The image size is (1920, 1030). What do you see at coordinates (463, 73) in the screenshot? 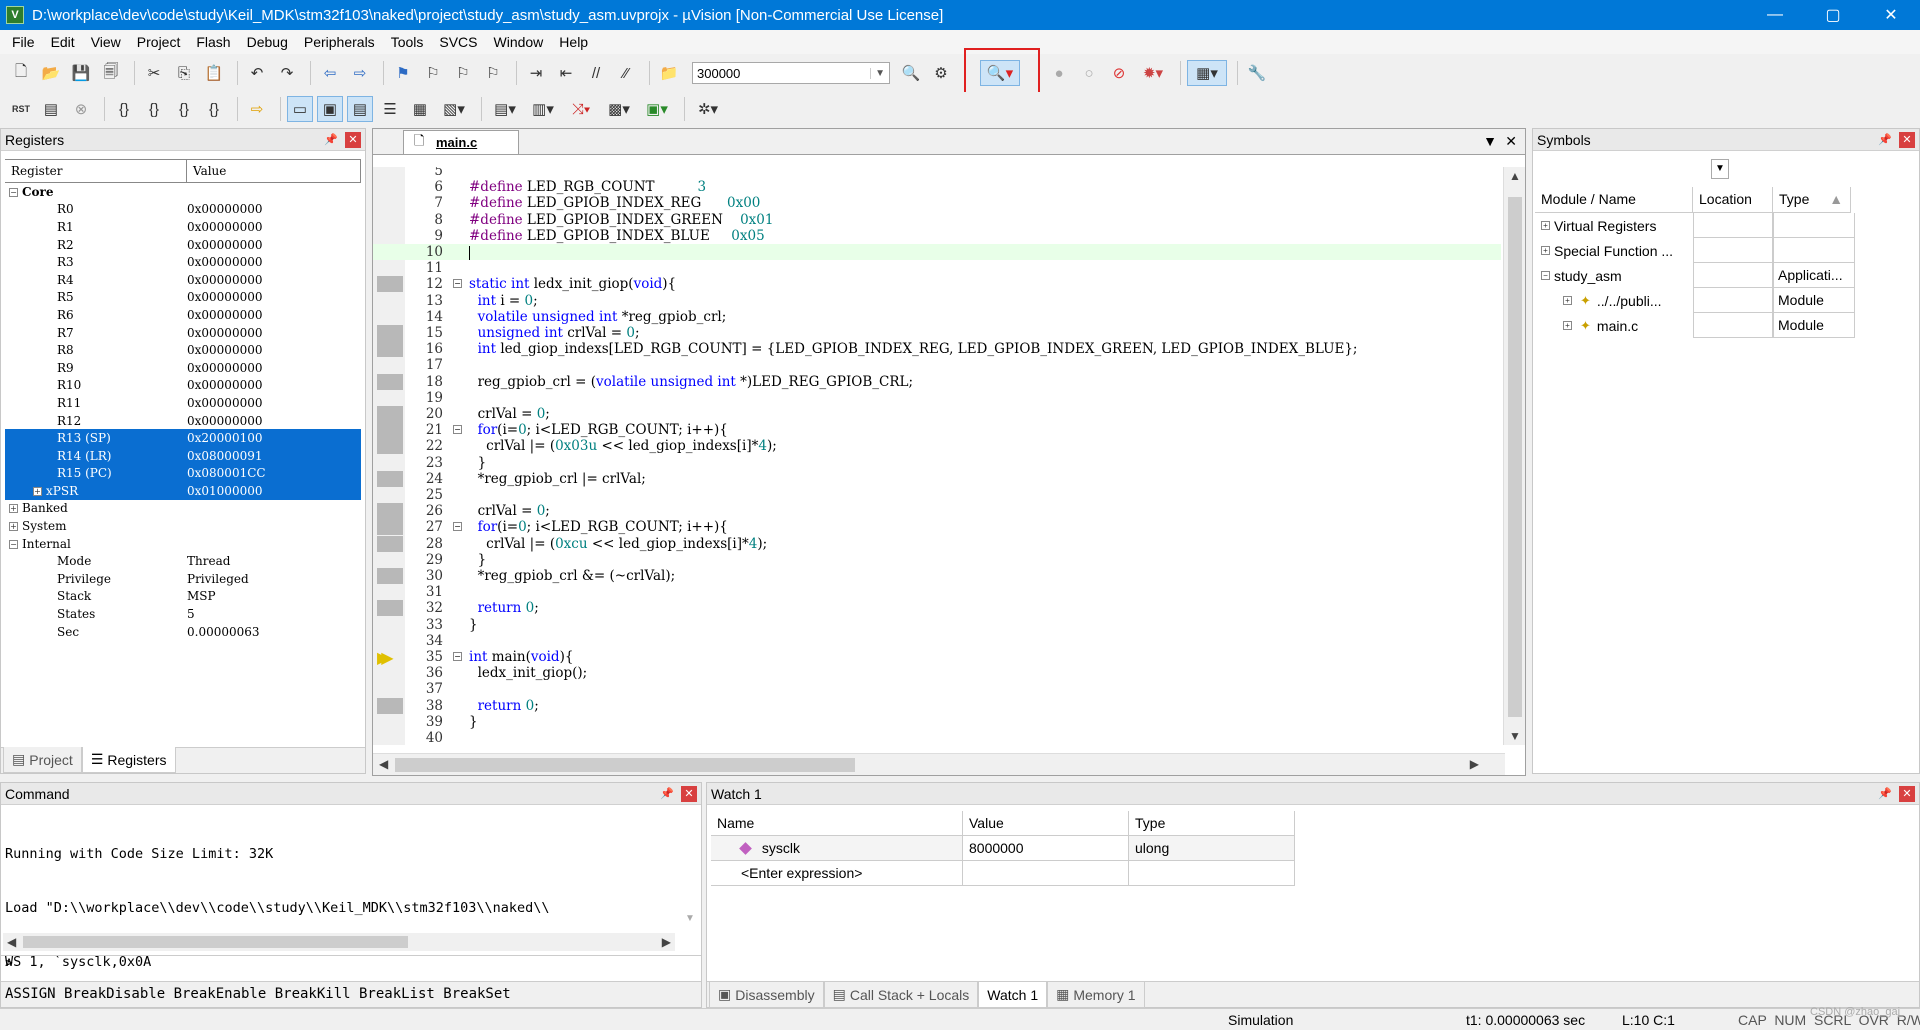
I see `bookmark-next-icon: ⚐` at bounding box center [463, 73].